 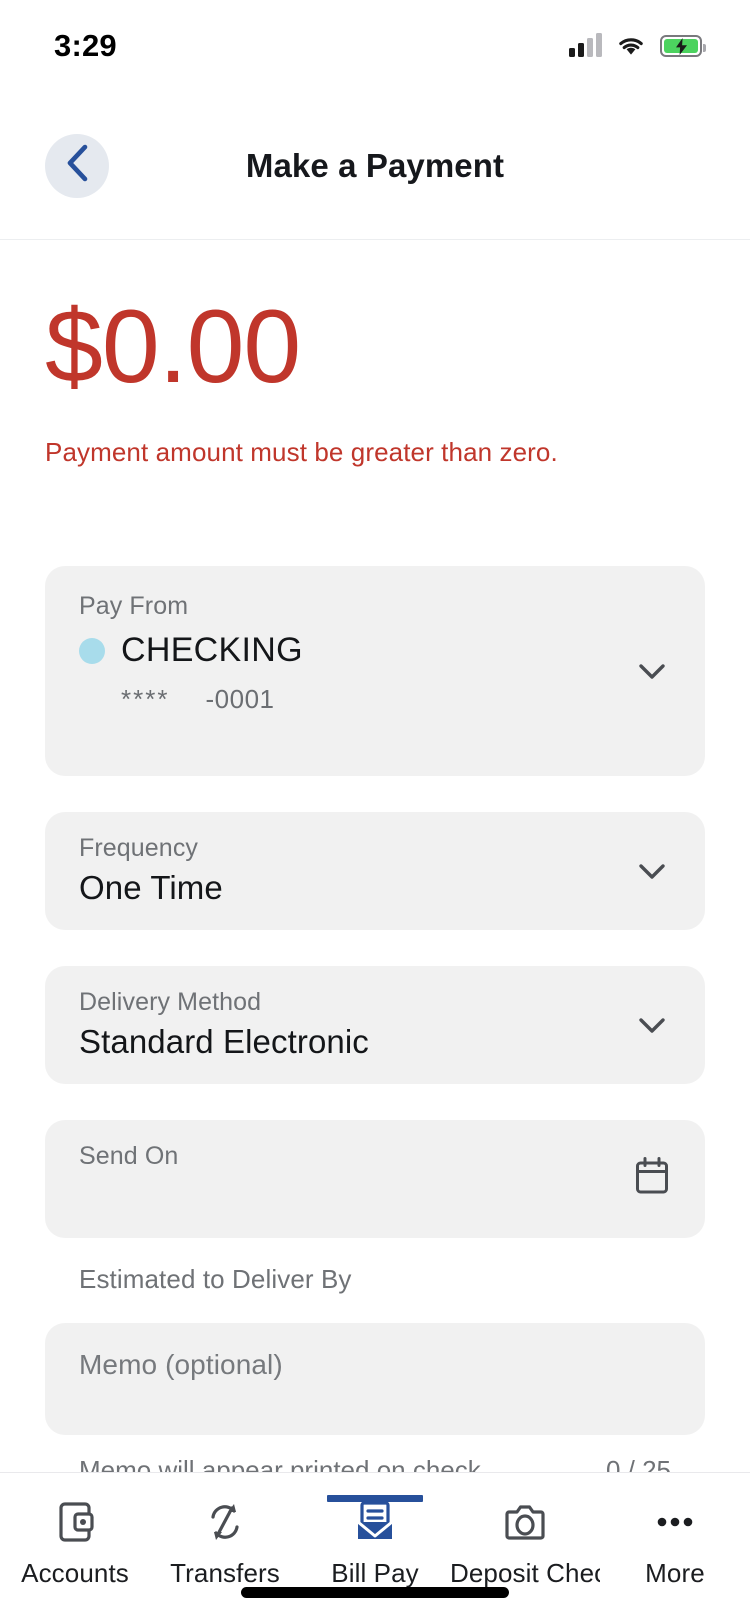 What do you see at coordinates (675, 1522) in the screenshot?
I see `ellipsis-icon` at bounding box center [675, 1522].